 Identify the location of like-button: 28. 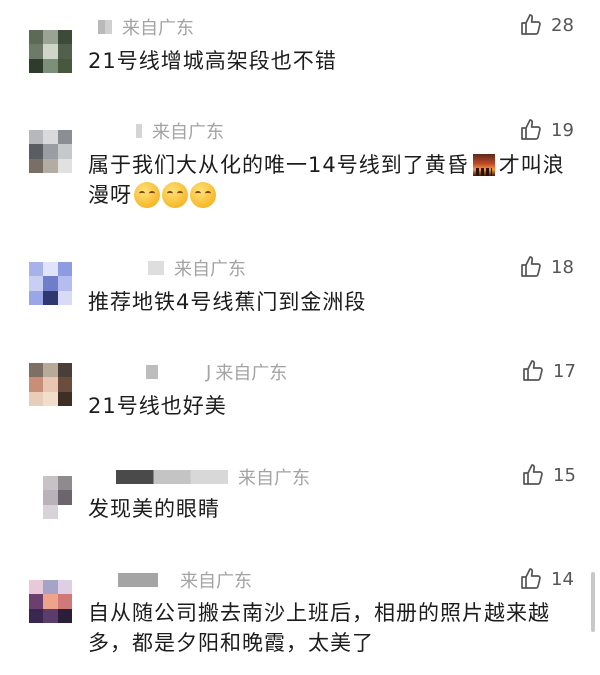
(546, 25).